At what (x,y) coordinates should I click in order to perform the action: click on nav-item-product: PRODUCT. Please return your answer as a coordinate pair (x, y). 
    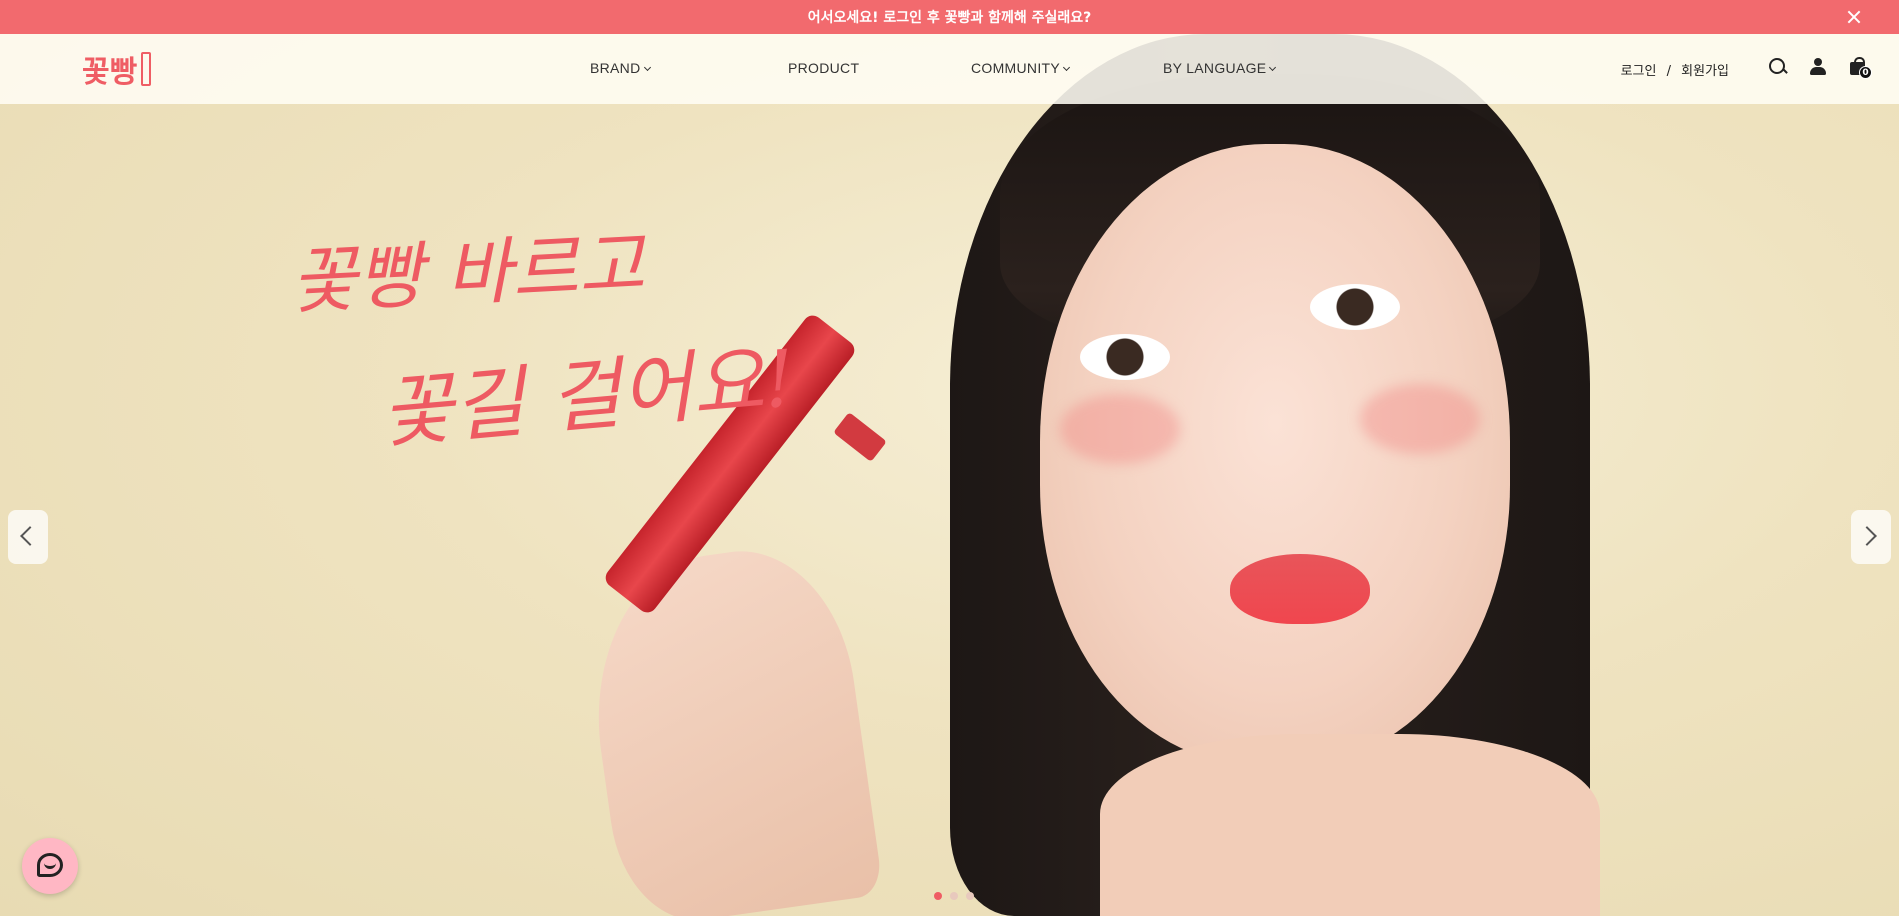
    Looking at the image, I should click on (823, 68).